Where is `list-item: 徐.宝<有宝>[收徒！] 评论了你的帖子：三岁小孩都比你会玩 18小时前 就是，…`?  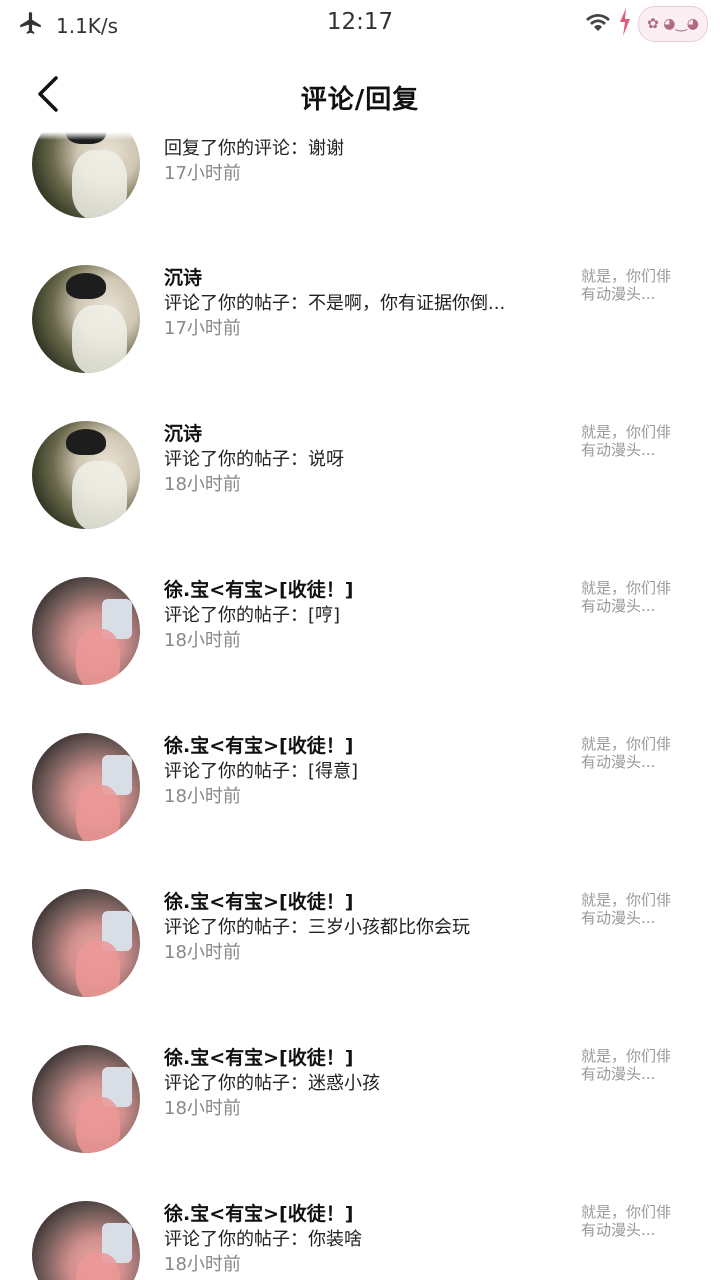
list-item: 徐.宝<有宝>[收徒！] 评论了你的帖子：三岁小孩都比你会玩 18小时前 就是，… is located at coordinates (360, 967).